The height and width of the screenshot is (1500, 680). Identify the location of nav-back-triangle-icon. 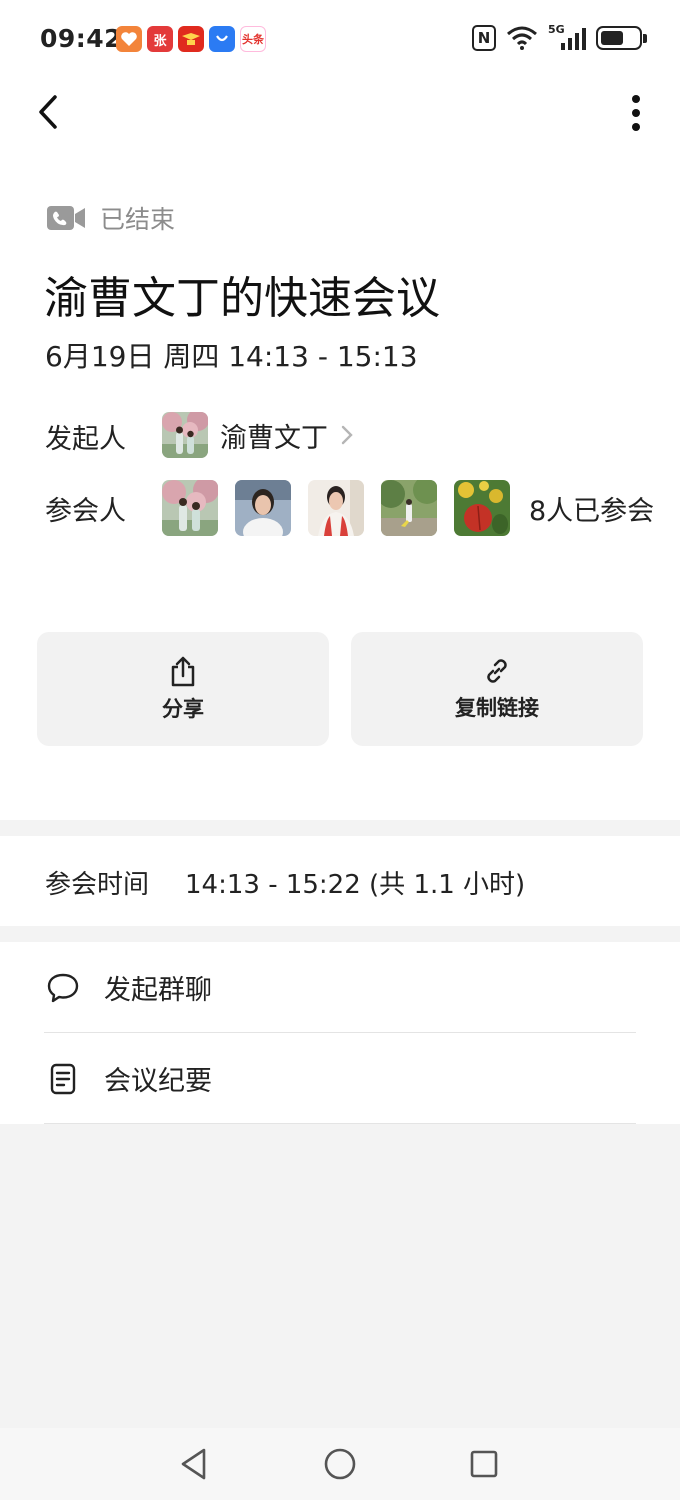
(193, 1464).